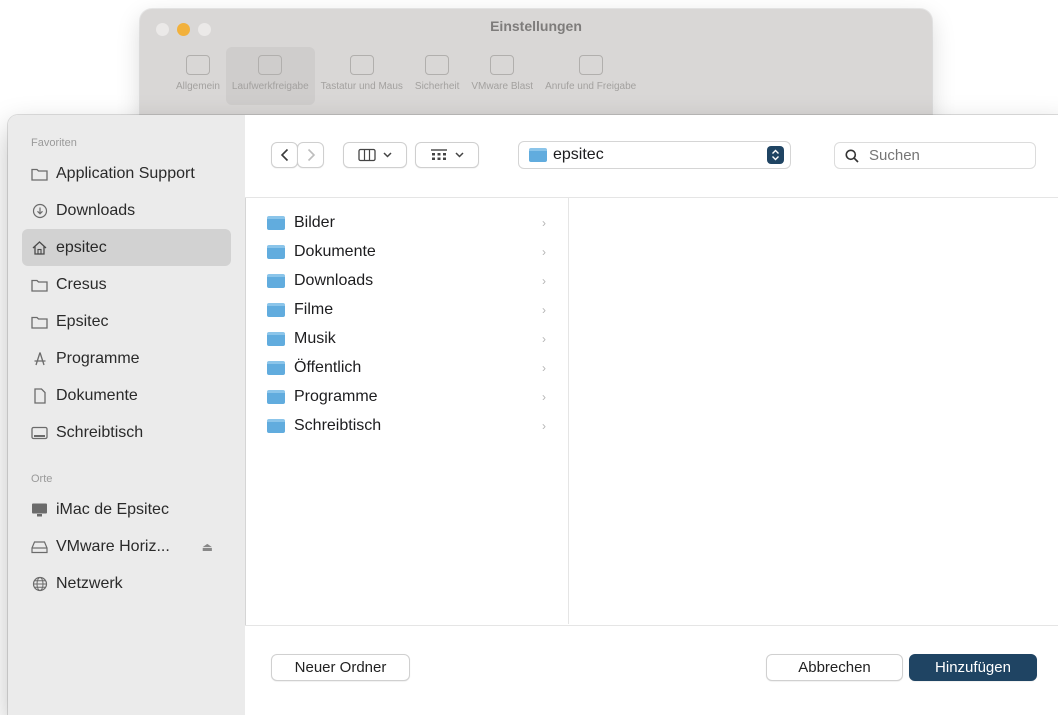 This screenshot has width=1058, height=715. What do you see at coordinates (439, 154) in the screenshot?
I see `grid-icon` at bounding box center [439, 154].